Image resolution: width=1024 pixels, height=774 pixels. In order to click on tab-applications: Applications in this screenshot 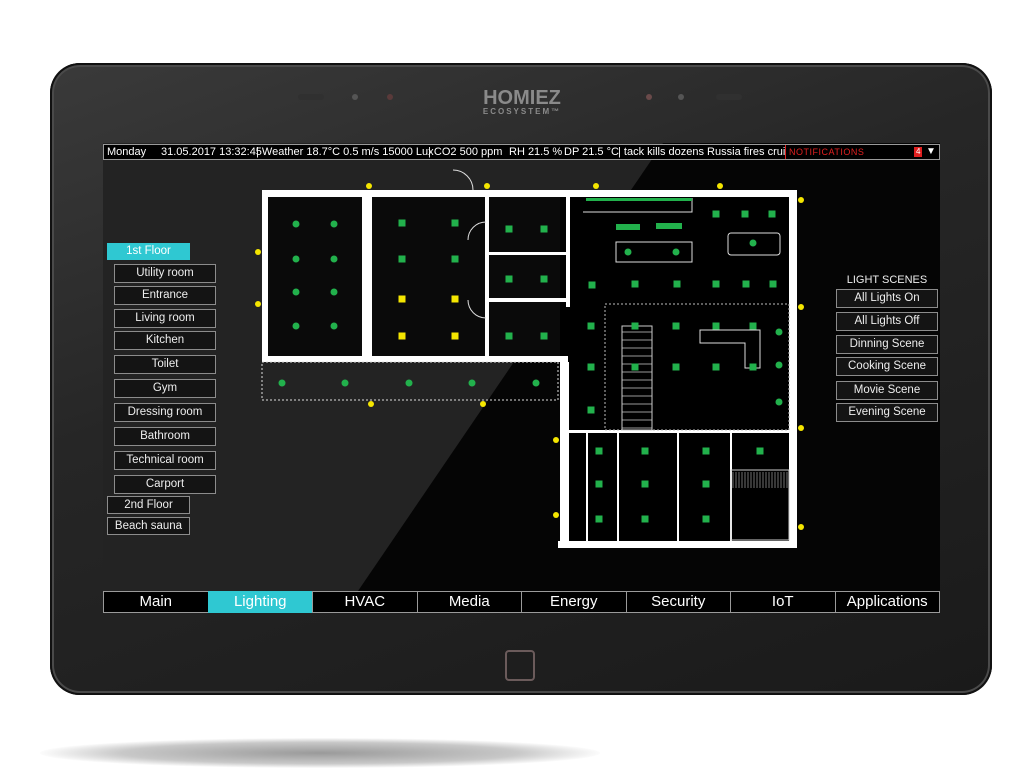, I will do `click(887, 602)`.